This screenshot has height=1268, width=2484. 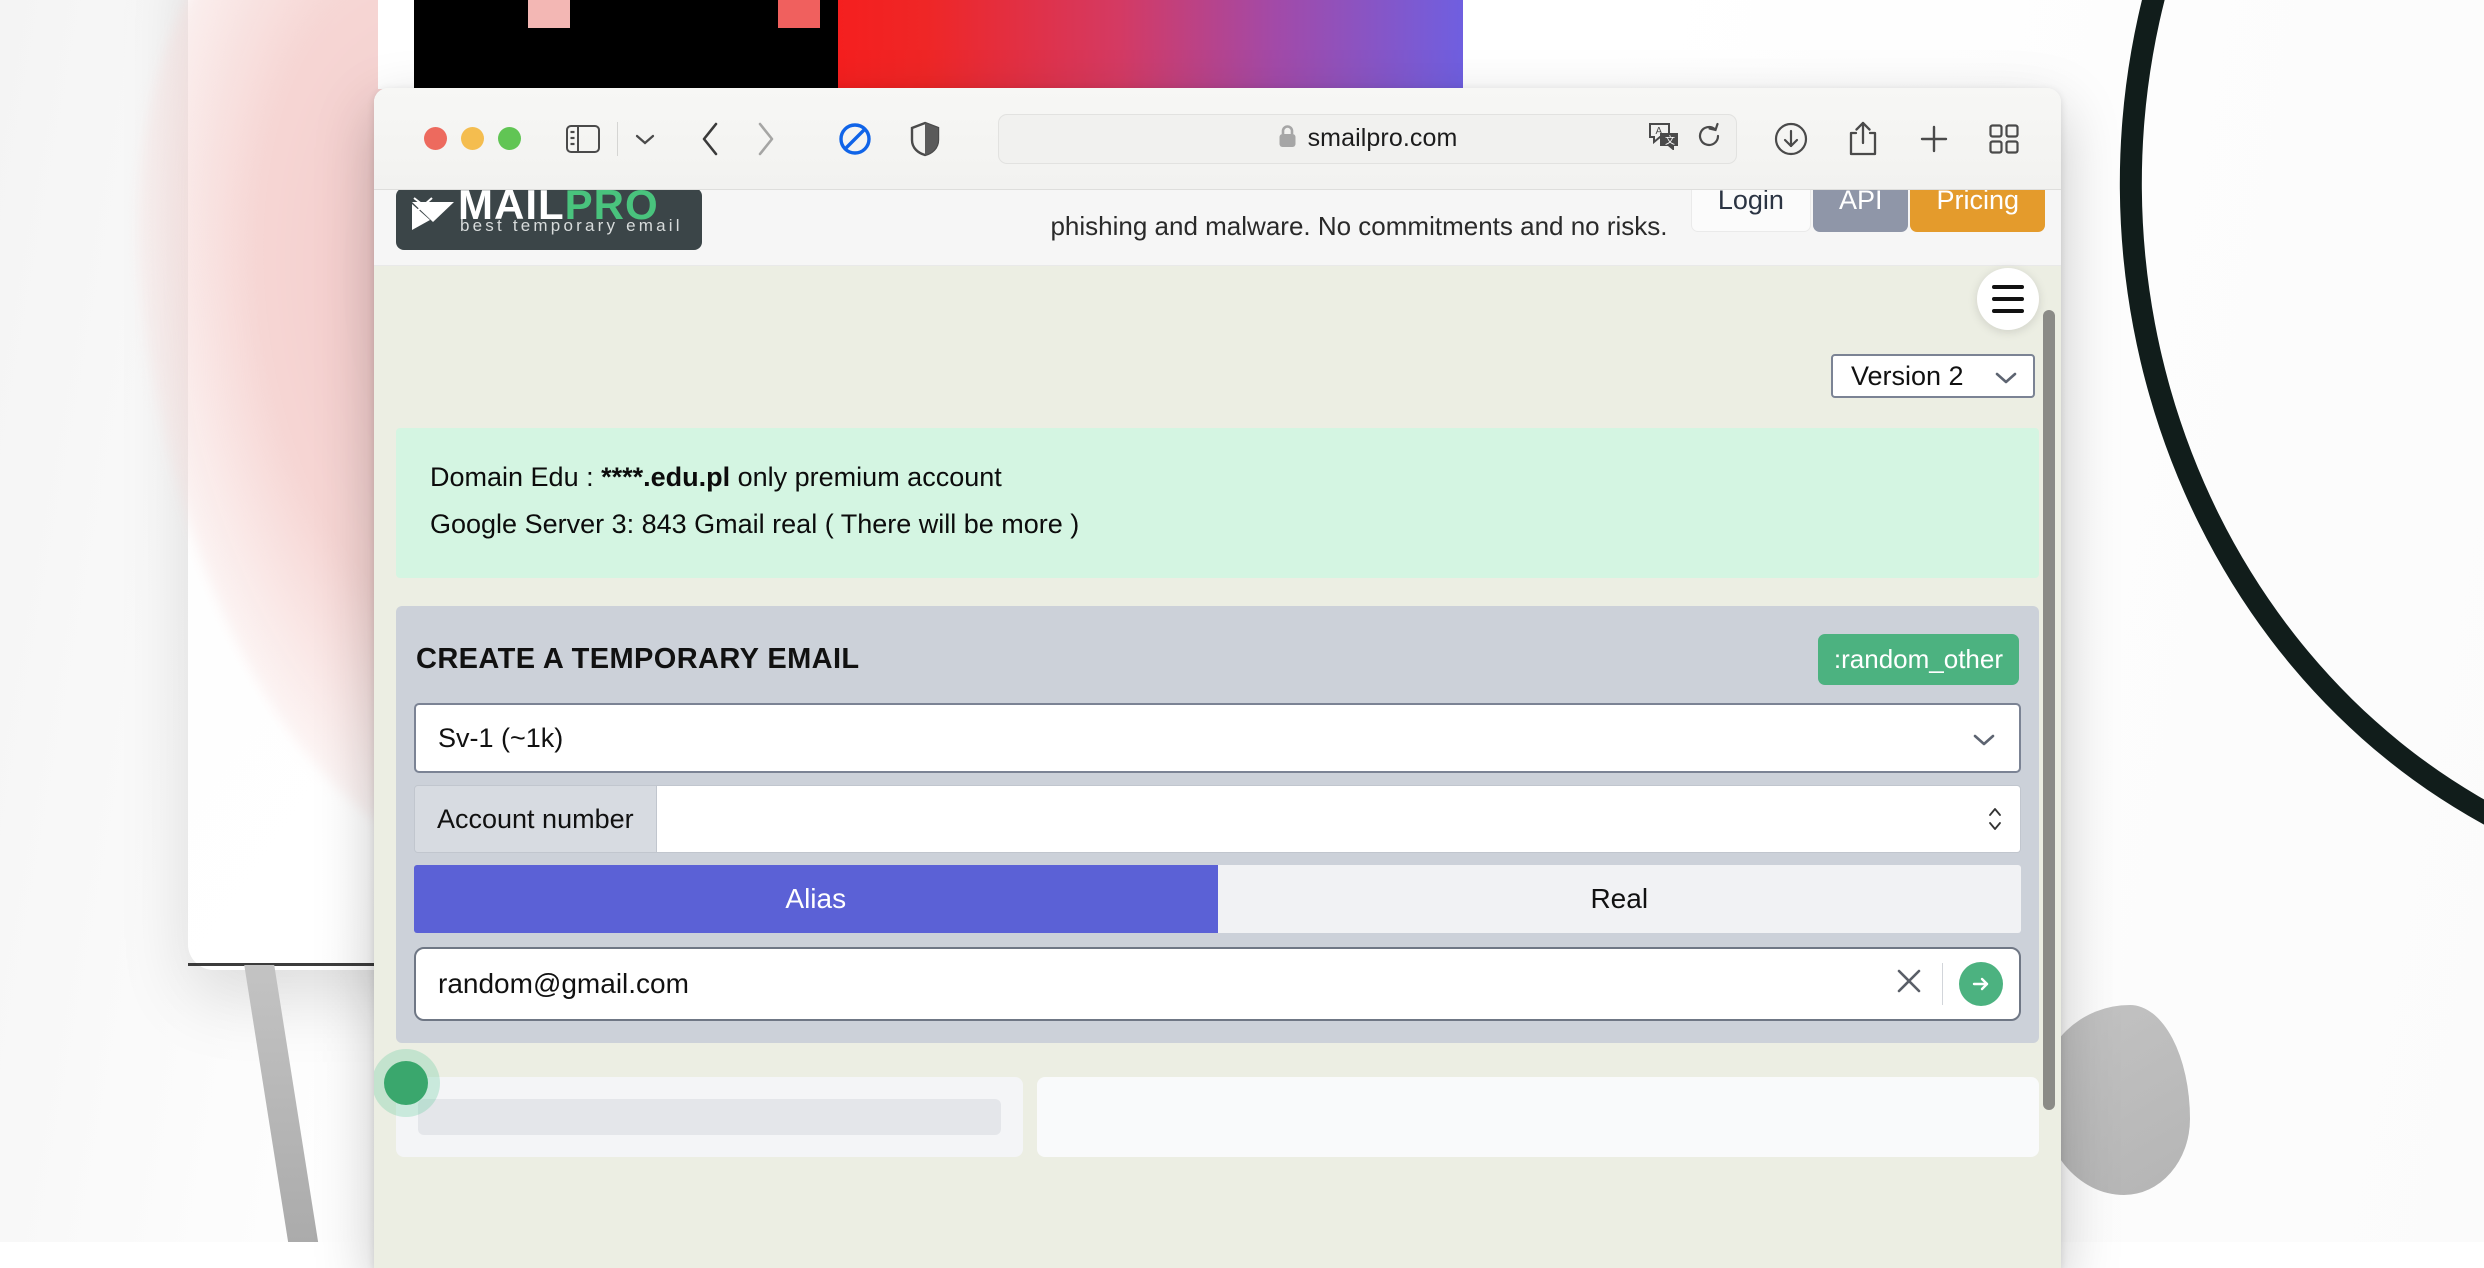 I want to click on minimize-window-button, so click(x=472, y=138).